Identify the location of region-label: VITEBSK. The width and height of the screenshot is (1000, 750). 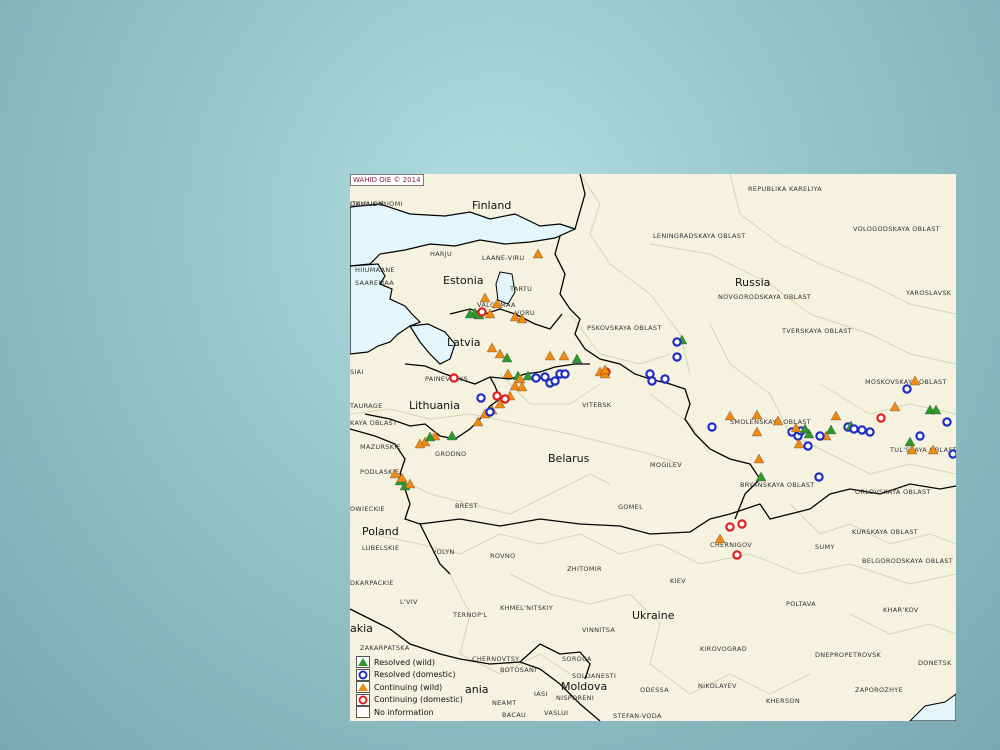
(597, 405).